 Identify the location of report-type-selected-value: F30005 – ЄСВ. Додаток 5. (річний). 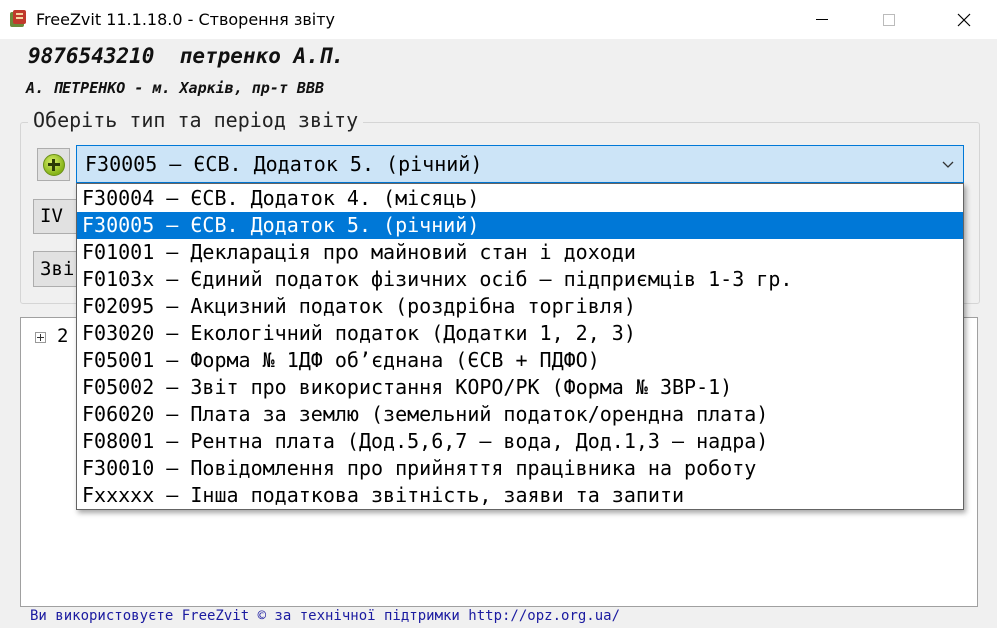
(284, 164).